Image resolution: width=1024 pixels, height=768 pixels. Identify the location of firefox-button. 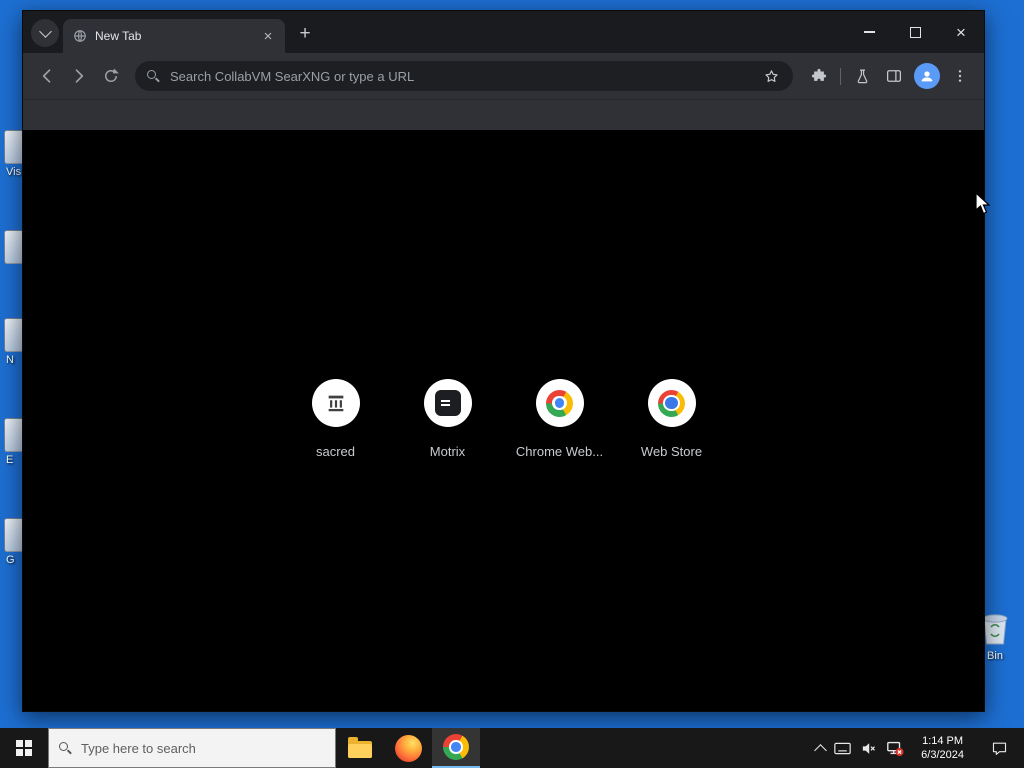
(408, 748).